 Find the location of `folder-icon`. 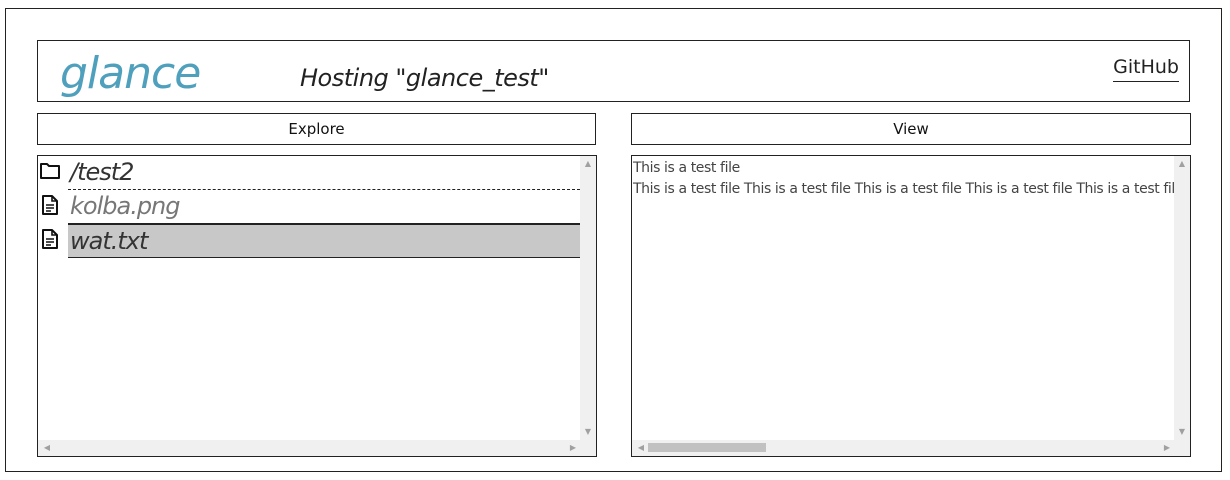

folder-icon is located at coordinates (50, 171).